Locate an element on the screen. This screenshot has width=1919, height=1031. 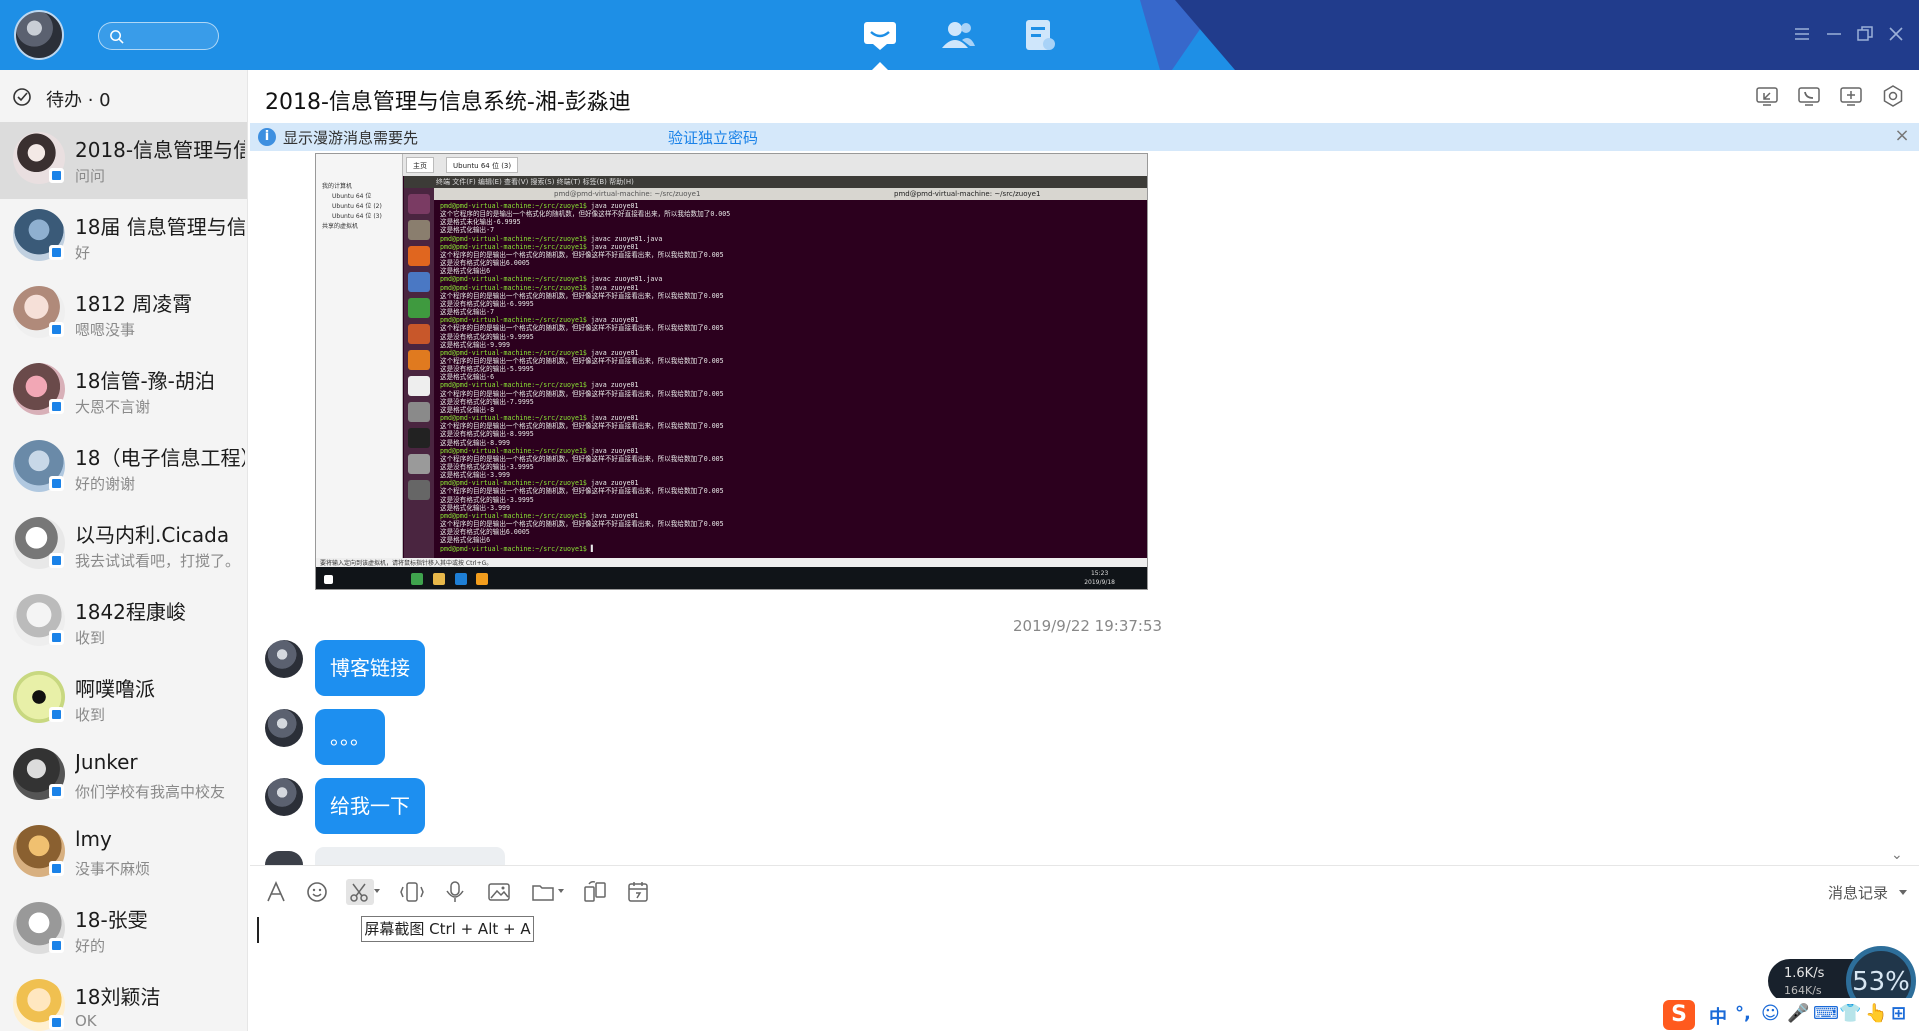
ime-emoji-icon: ☺ is located at coordinates (1770, 1013).